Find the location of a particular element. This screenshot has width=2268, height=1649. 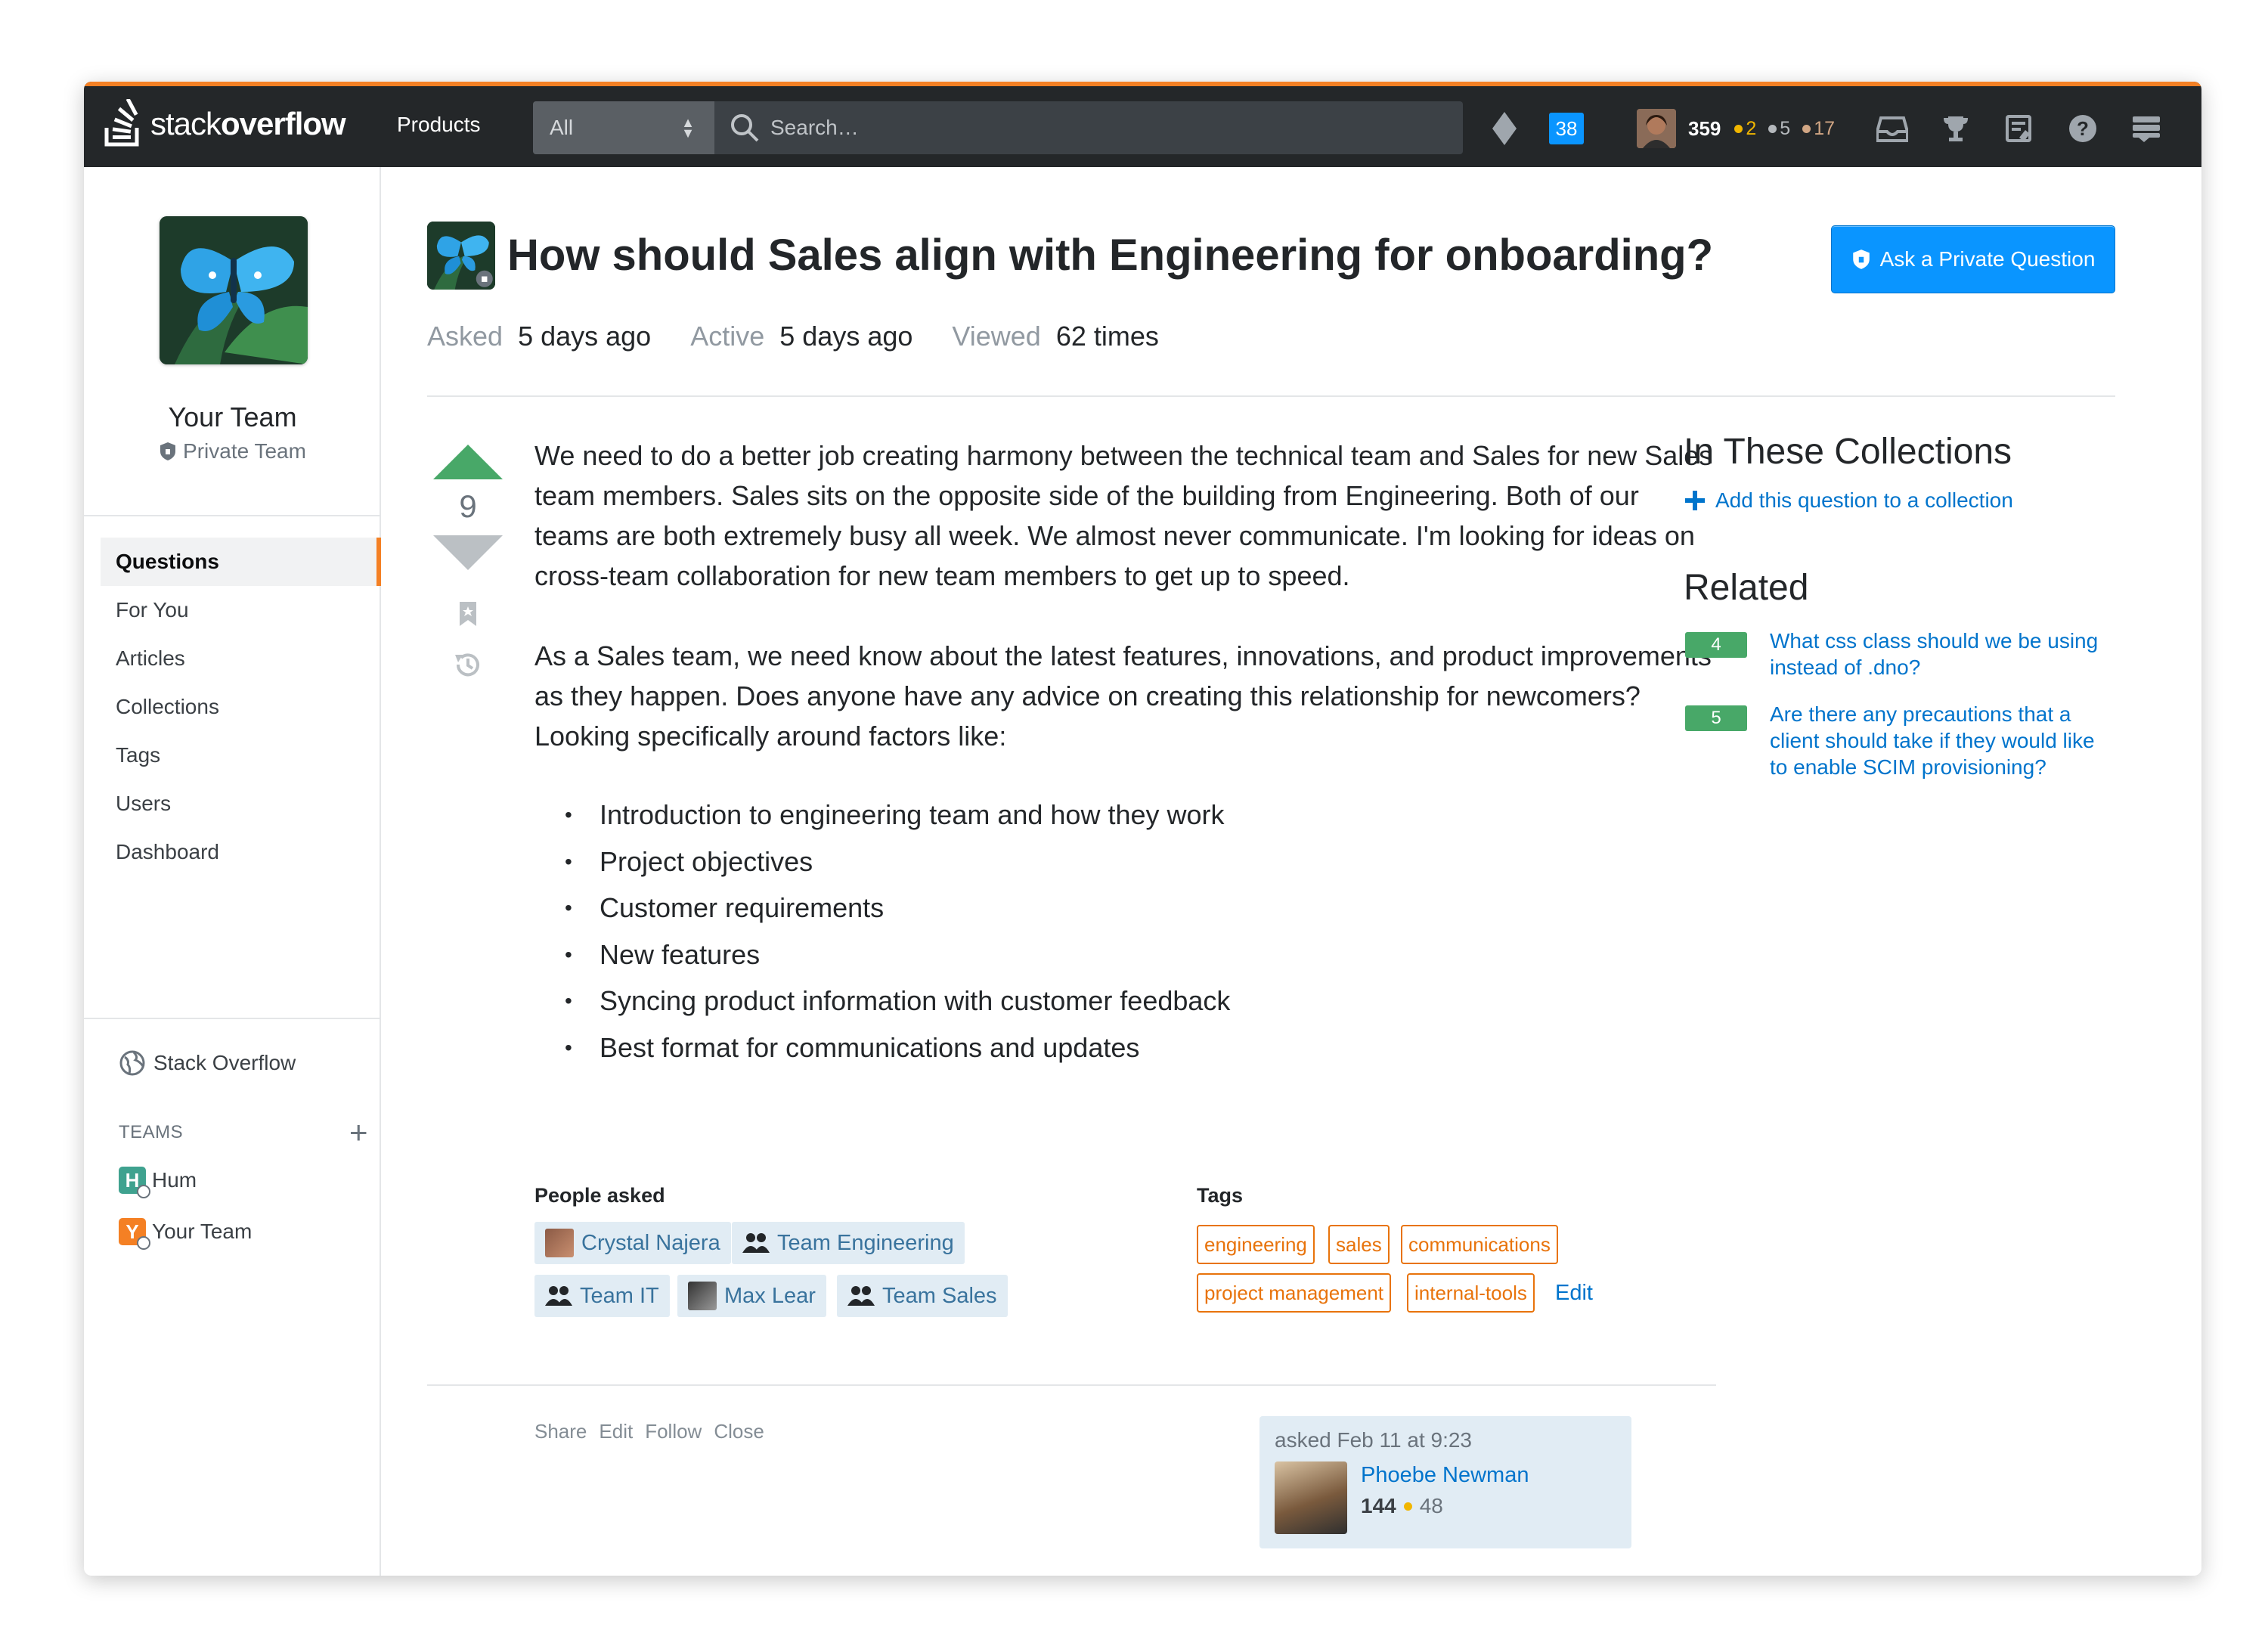

search-scope-value: All is located at coordinates (562, 127).